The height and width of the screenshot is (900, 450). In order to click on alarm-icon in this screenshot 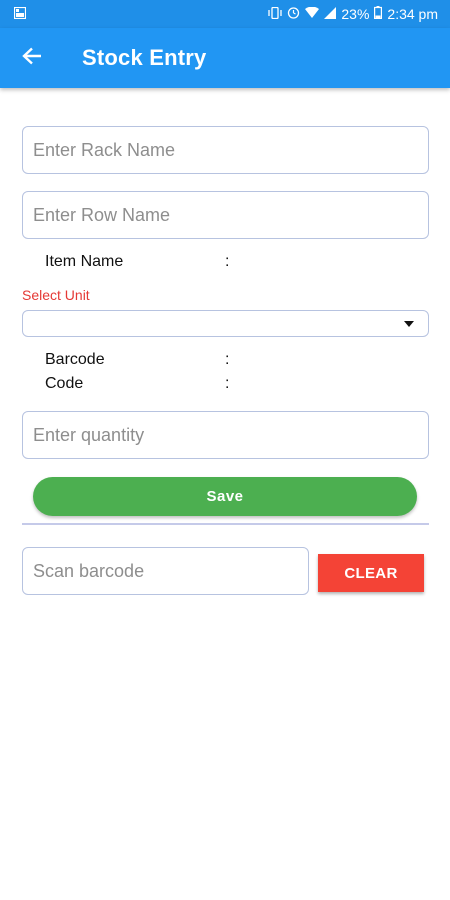, I will do `click(293, 14)`.